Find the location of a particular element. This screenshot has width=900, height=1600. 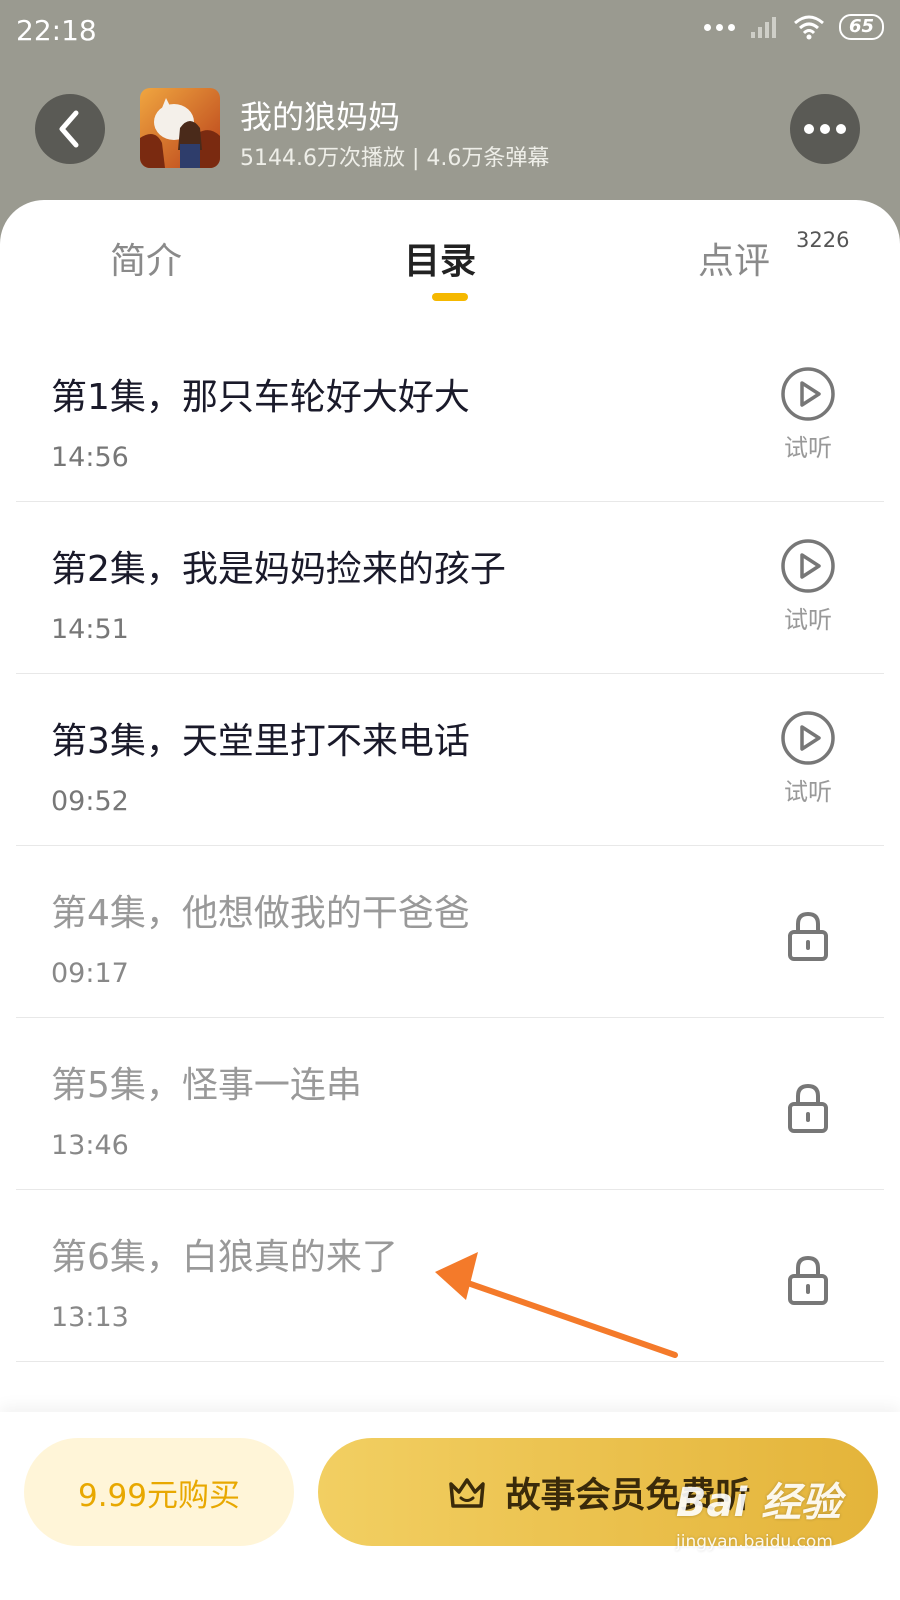

episode-row-locked: 第6集，白狼真的来了 13:13 is located at coordinates (450, 1276).